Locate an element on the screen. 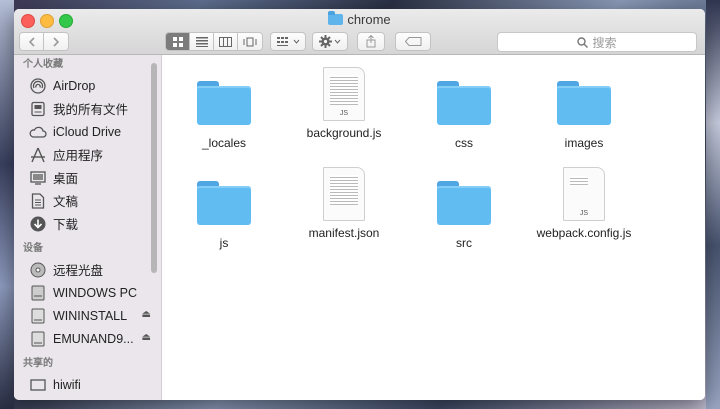 This screenshot has height=409, width=720. file-item: images is located at coordinates (584, 111).